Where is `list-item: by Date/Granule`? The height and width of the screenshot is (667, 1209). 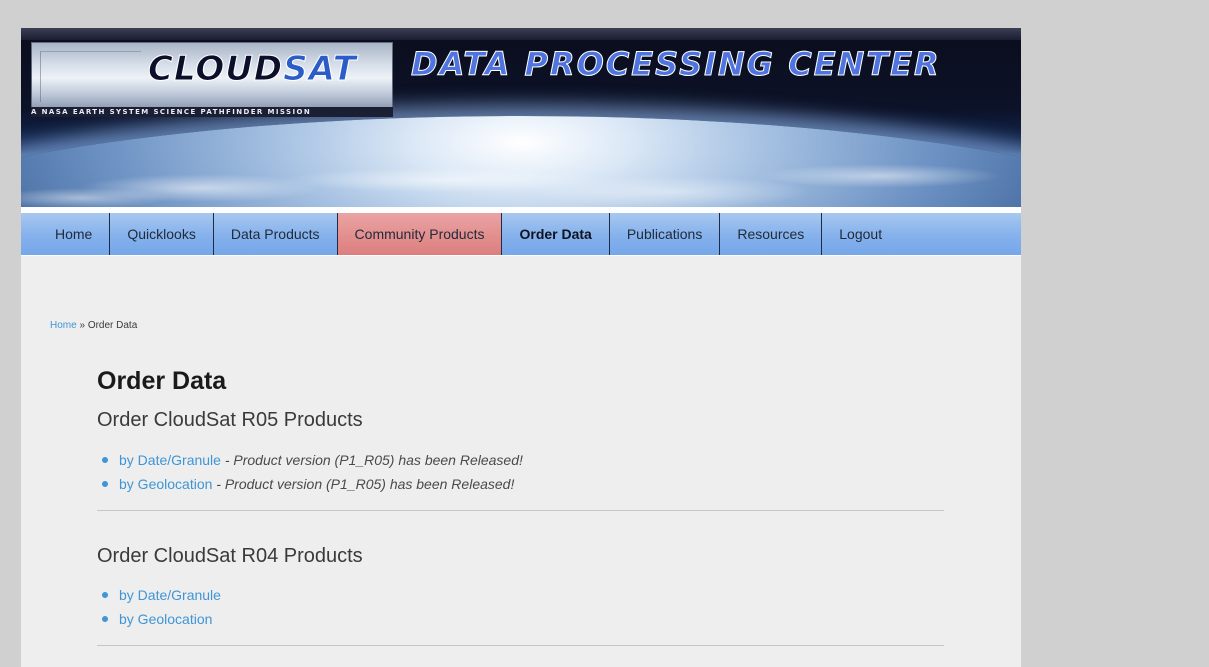
list-item: by Date/Granule is located at coordinates (523, 595).